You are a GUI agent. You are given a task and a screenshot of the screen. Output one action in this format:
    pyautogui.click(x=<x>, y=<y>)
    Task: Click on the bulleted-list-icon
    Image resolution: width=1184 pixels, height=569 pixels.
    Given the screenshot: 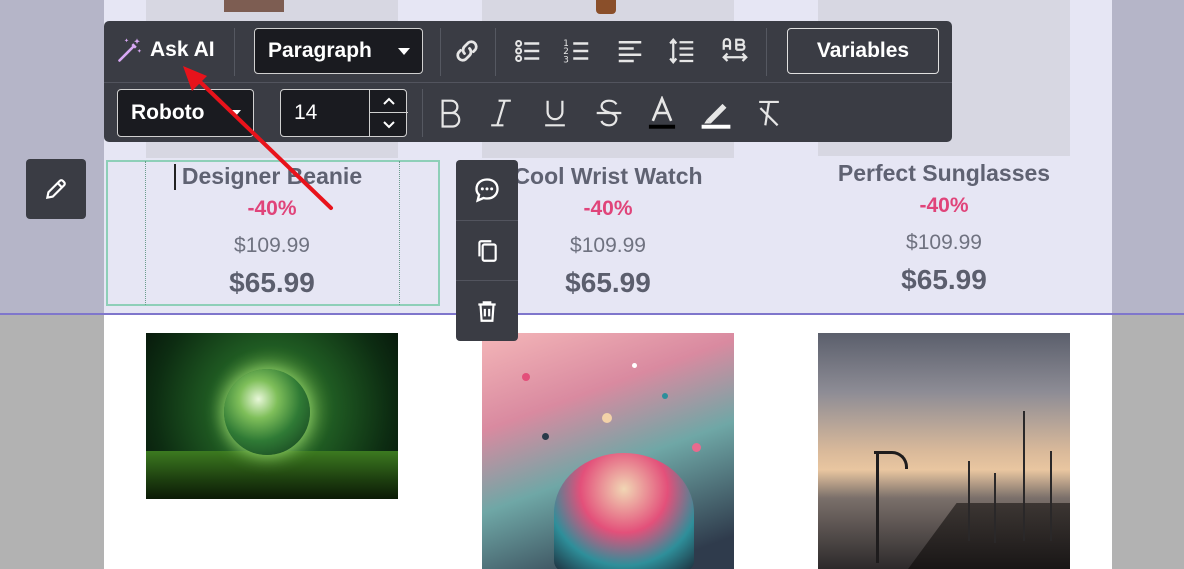 What is the action you would take?
    pyautogui.click(x=527, y=51)
    